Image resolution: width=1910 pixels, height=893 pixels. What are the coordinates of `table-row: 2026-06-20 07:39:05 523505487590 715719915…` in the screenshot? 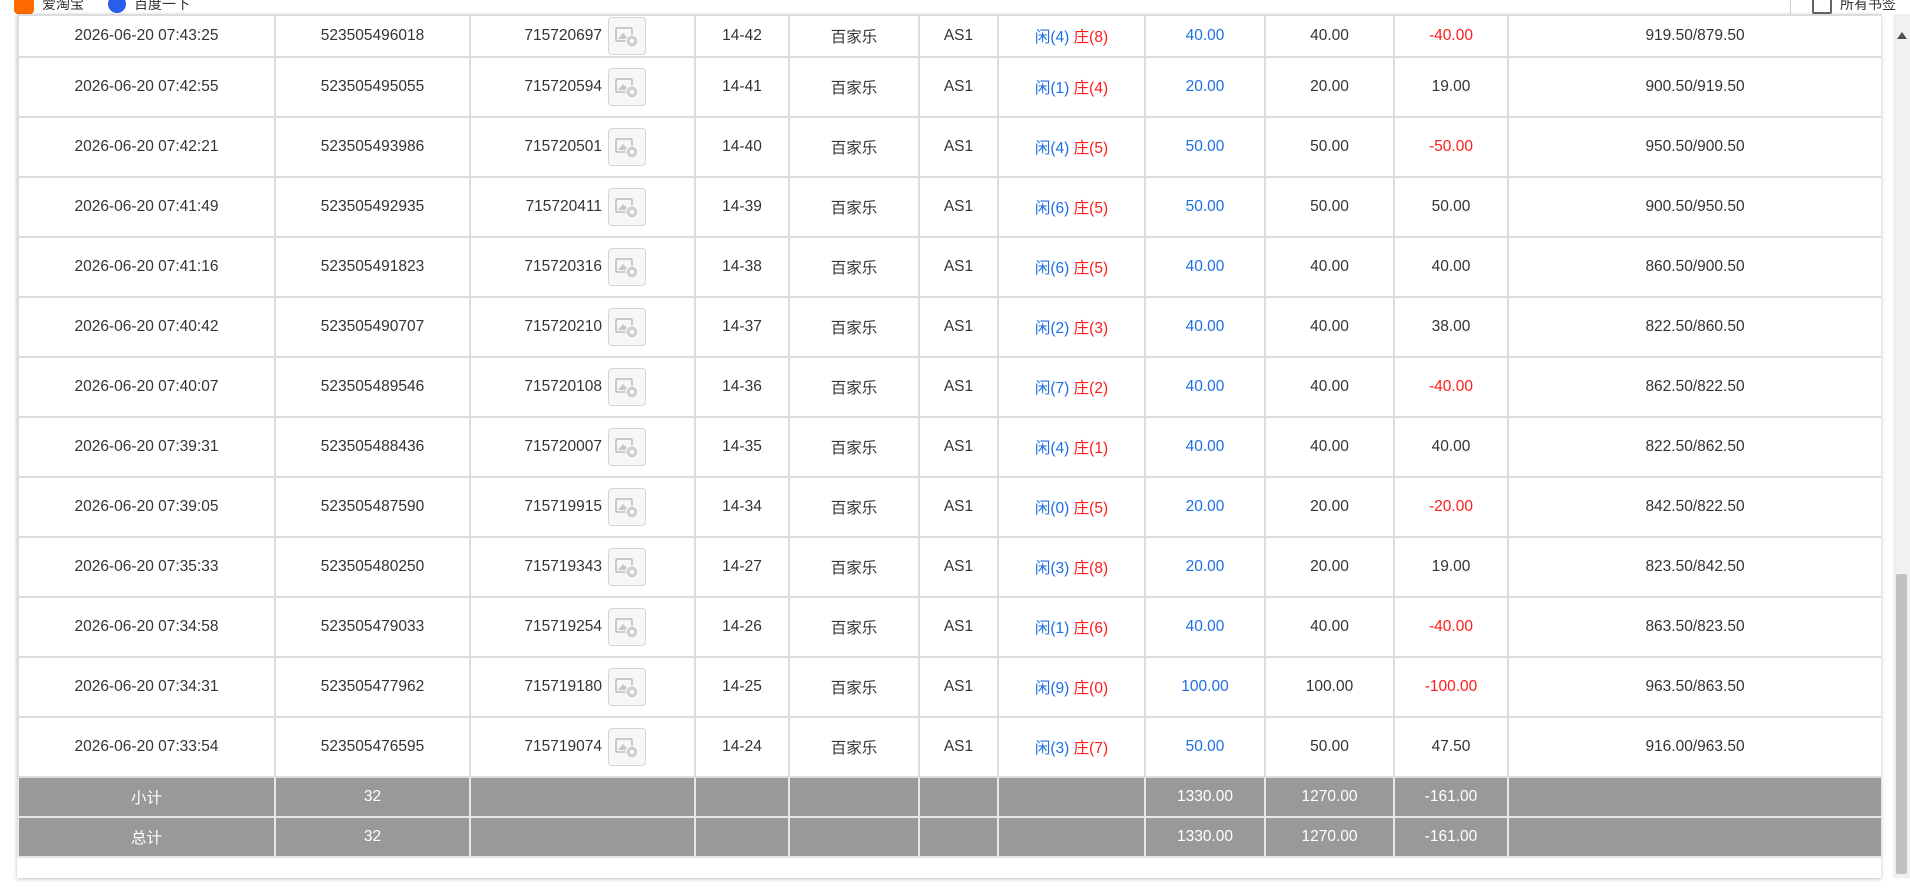 It's located at (949, 507).